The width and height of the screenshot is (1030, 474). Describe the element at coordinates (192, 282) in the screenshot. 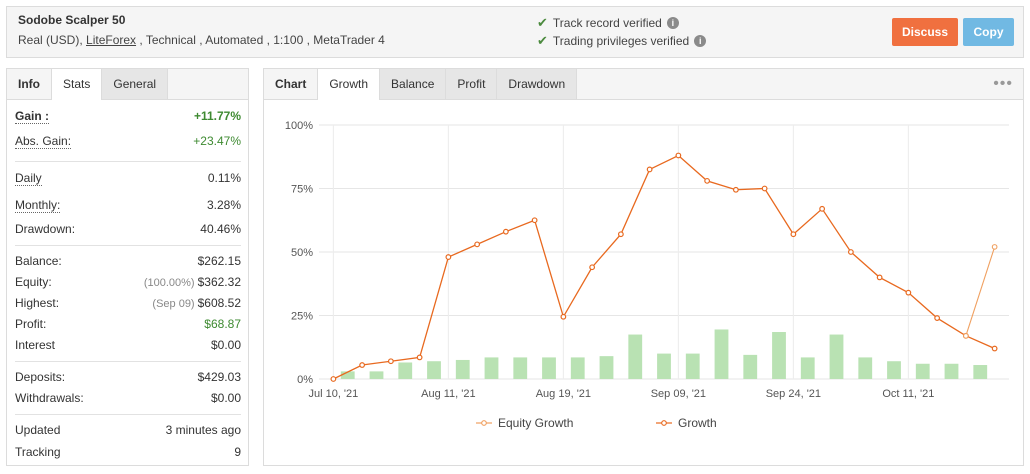

I see `stat-value: (100.00%) $362.32` at that location.